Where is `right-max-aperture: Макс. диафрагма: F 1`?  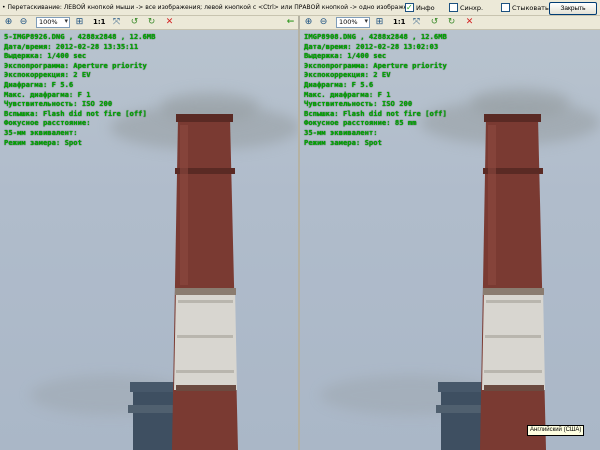
right-max-aperture: Макс. диафрагма: F 1 is located at coordinates (347, 94).